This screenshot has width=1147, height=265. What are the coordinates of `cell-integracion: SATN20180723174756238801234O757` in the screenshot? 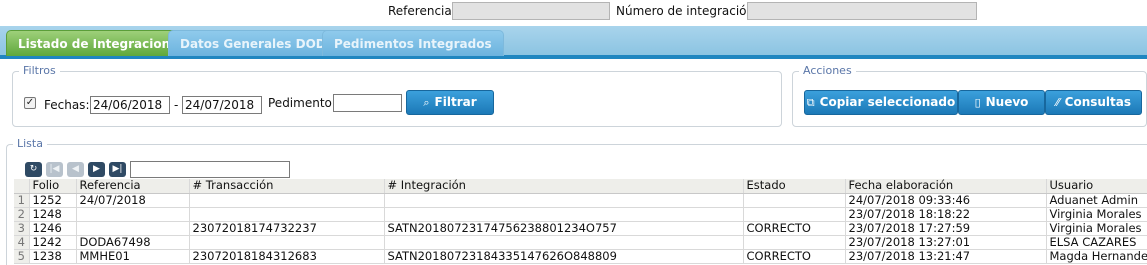 It's located at (564, 228).